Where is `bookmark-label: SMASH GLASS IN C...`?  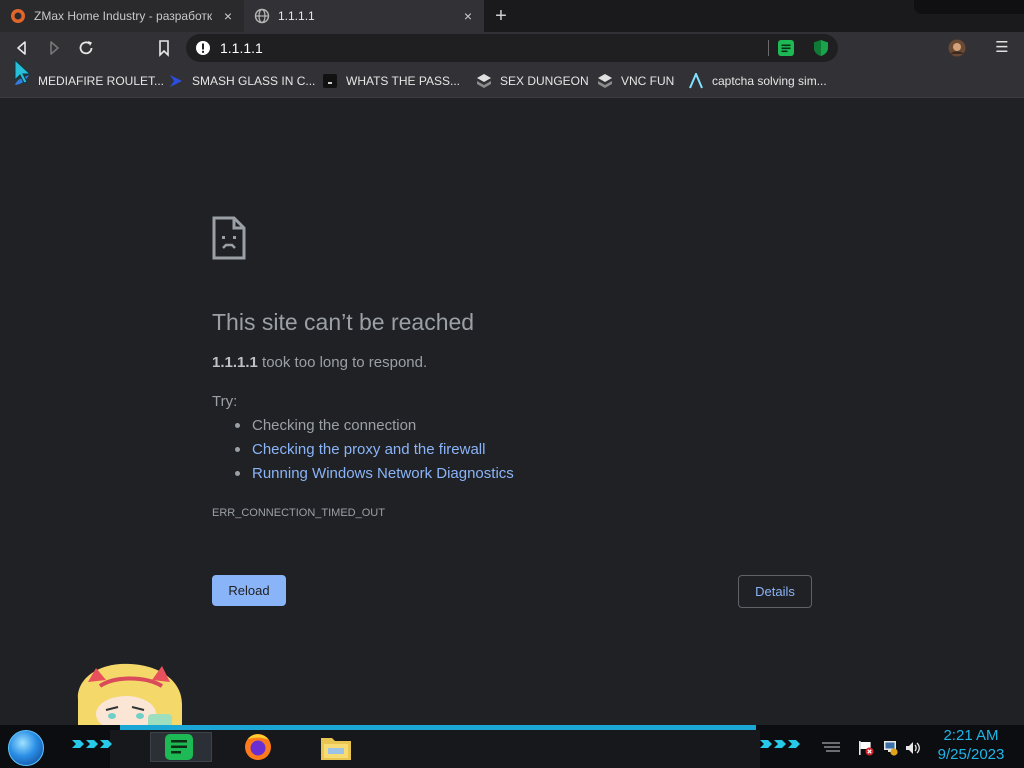
bookmark-label: SMASH GLASS IN C... is located at coordinates (254, 81).